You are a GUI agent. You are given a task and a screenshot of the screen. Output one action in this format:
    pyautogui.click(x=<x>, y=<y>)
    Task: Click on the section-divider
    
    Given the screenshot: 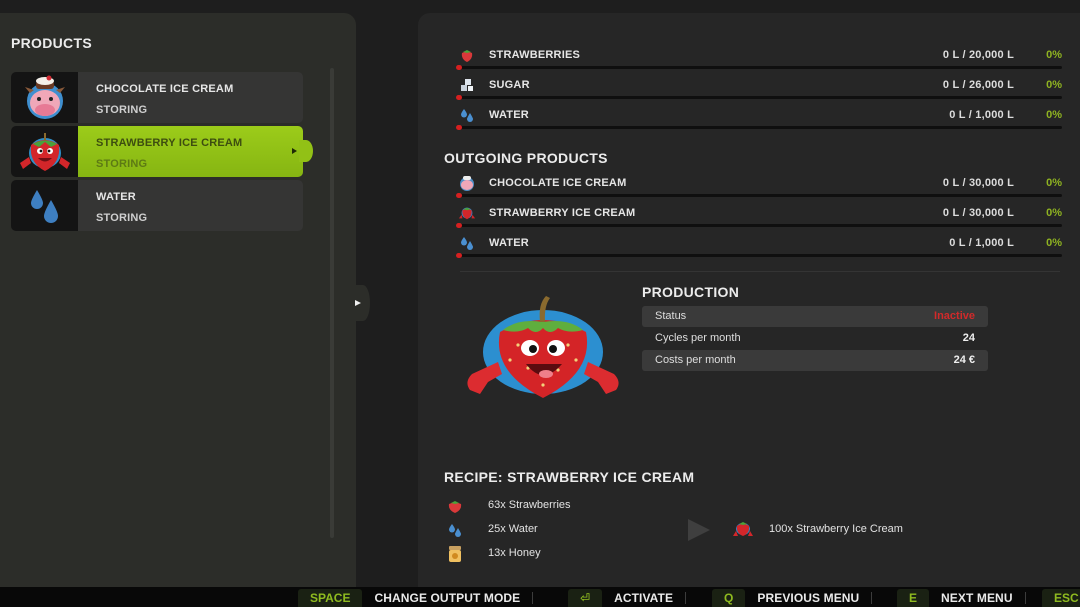 What is the action you would take?
    pyautogui.click(x=760, y=271)
    